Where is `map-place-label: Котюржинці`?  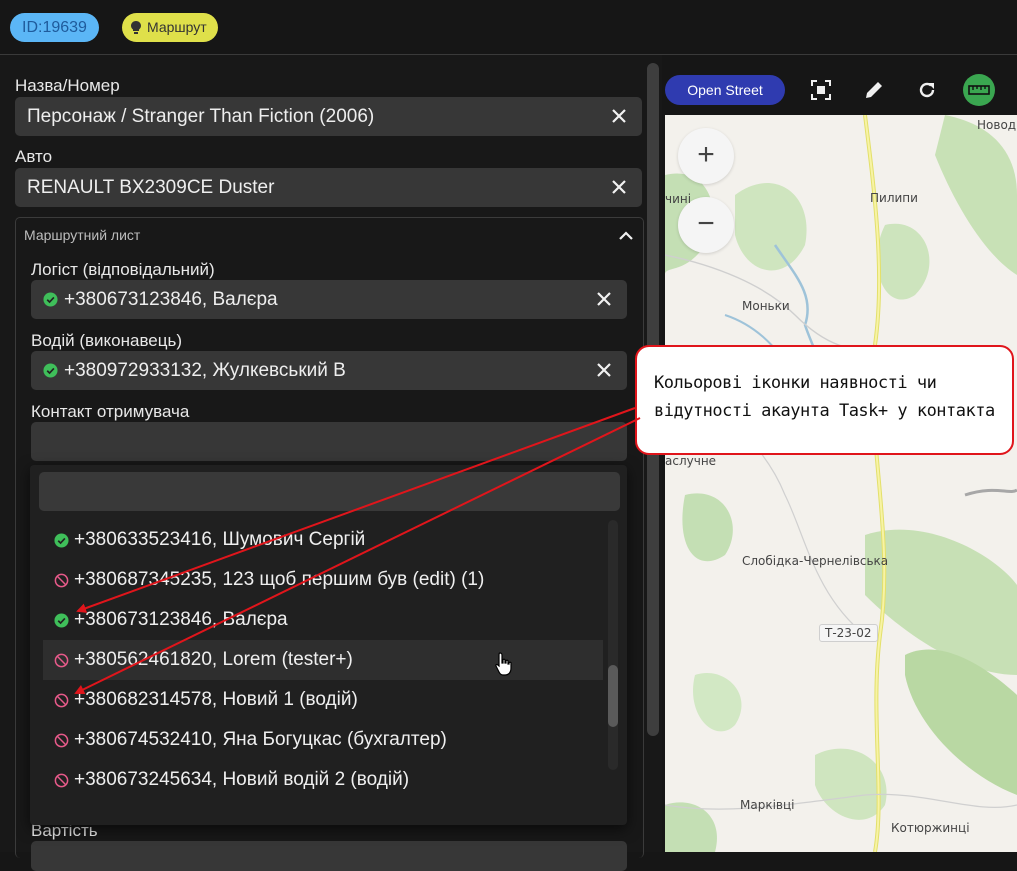 map-place-label: Котюржинці is located at coordinates (930, 828).